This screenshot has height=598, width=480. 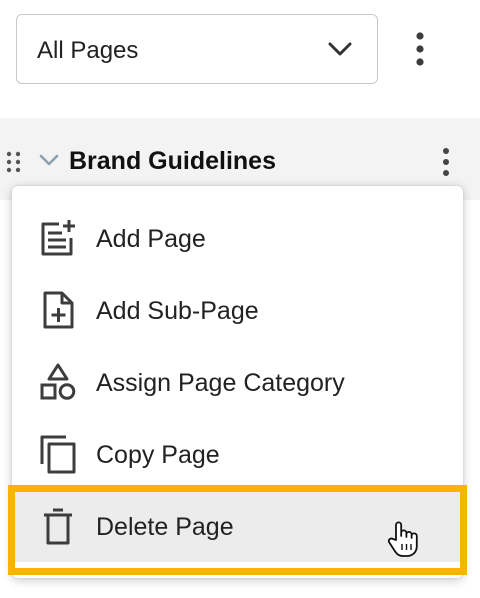 I want to click on tree-item-title: Brand Guidelines, so click(x=172, y=161).